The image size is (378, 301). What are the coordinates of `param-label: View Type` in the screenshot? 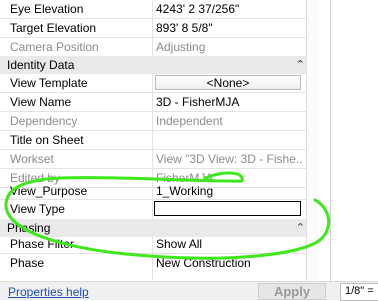 It's located at (37, 209).